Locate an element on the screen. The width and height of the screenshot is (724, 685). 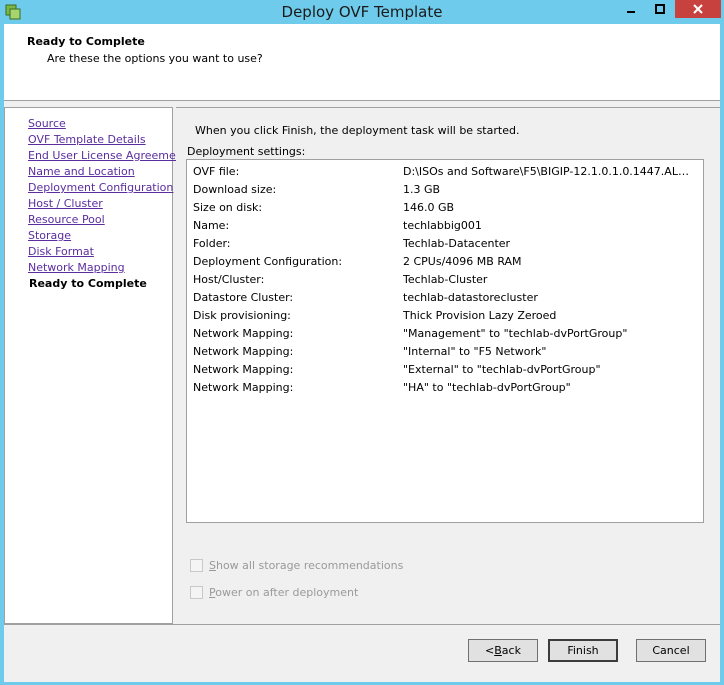
settings-key: Datastore Cluster: is located at coordinates (243, 297).